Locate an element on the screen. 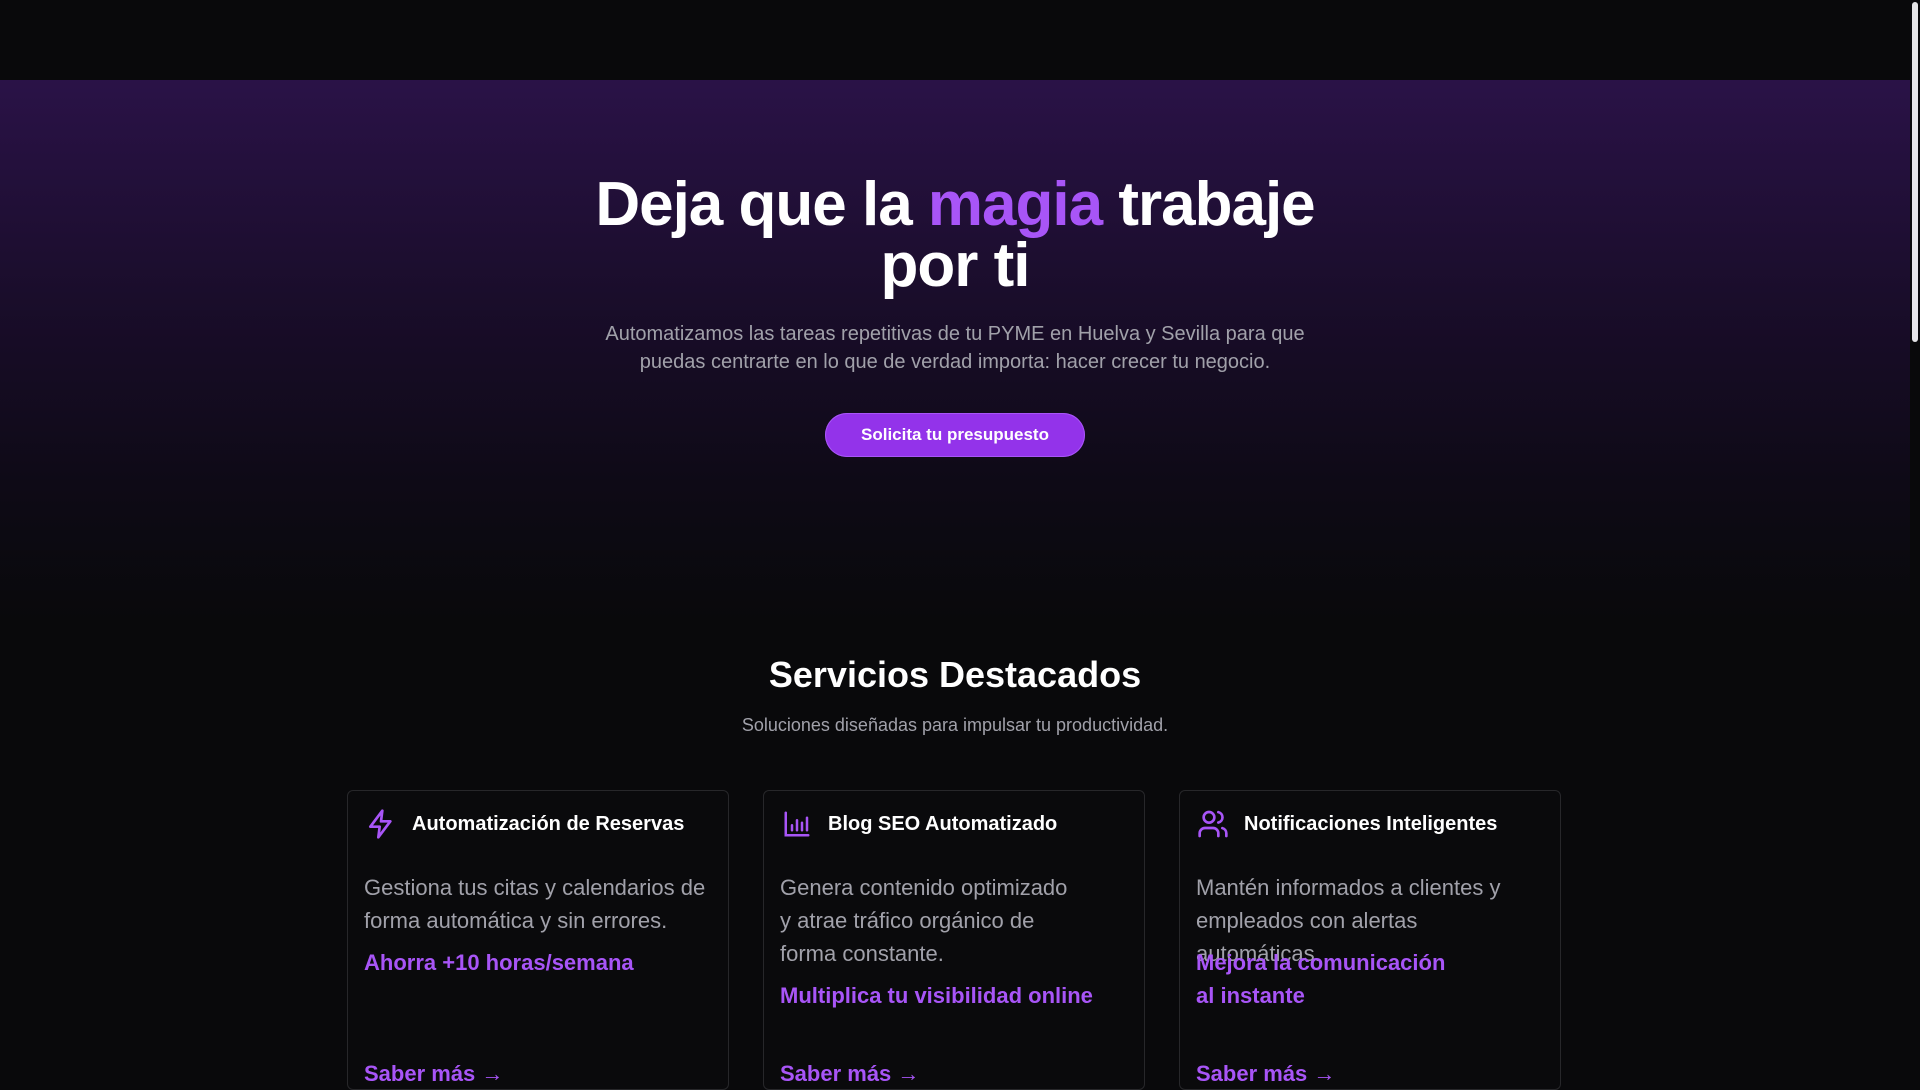 The width and height of the screenshot is (1920, 1090). bar-chart-icon is located at coordinates (797, 824).